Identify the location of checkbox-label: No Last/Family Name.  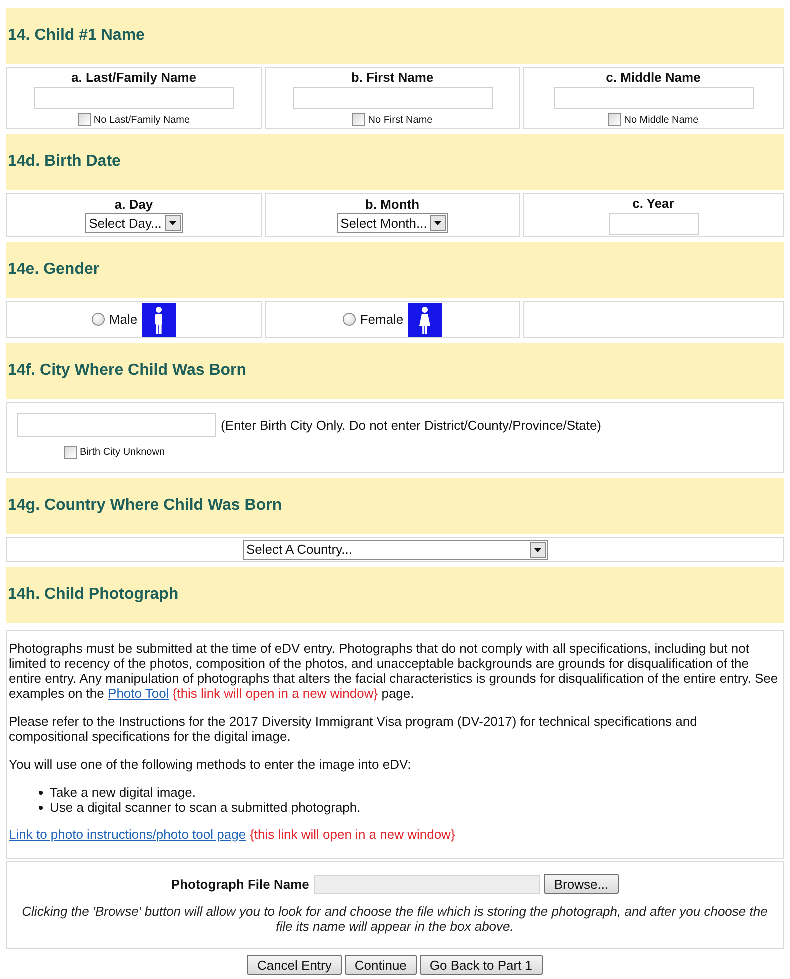
(142, 120).